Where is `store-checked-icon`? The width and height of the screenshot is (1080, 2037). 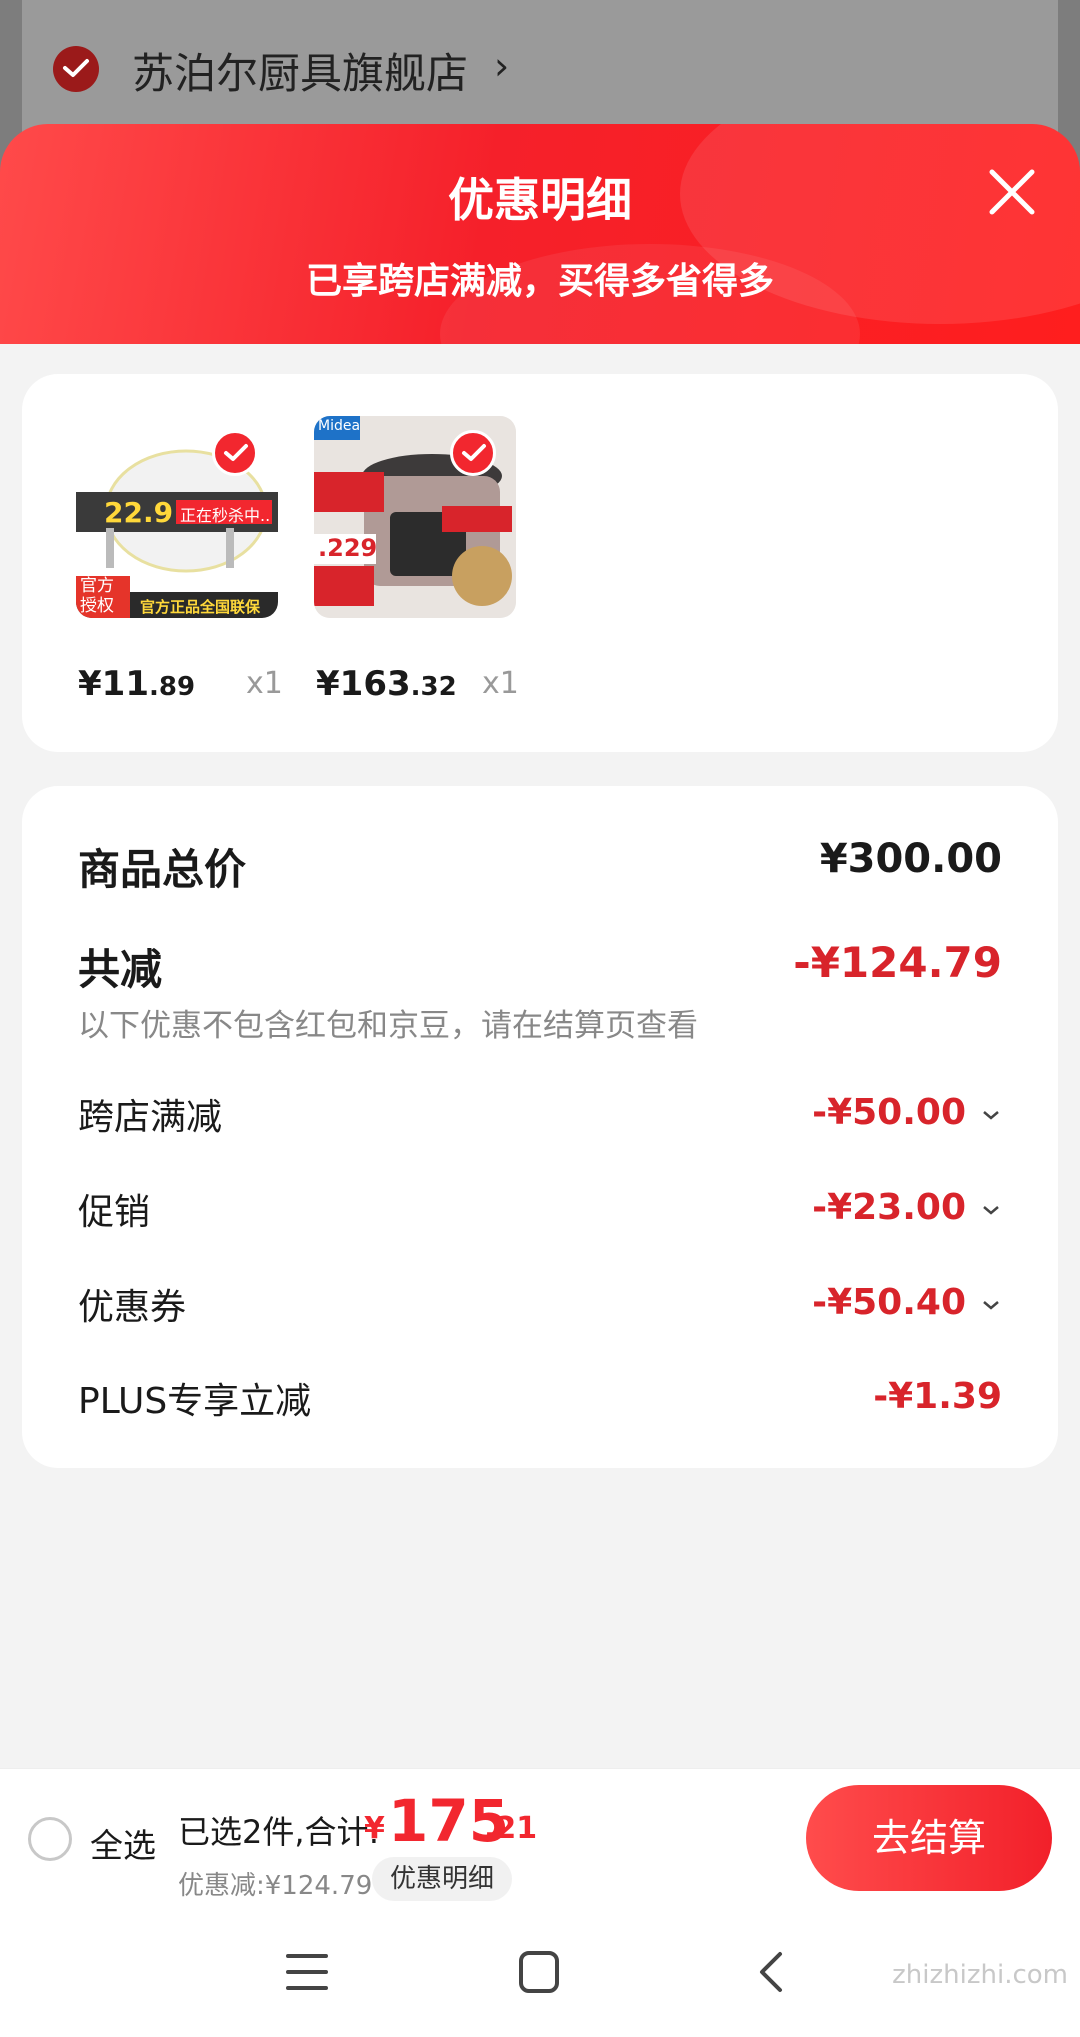 store-checked-icon is located at coordinates (76, 69).